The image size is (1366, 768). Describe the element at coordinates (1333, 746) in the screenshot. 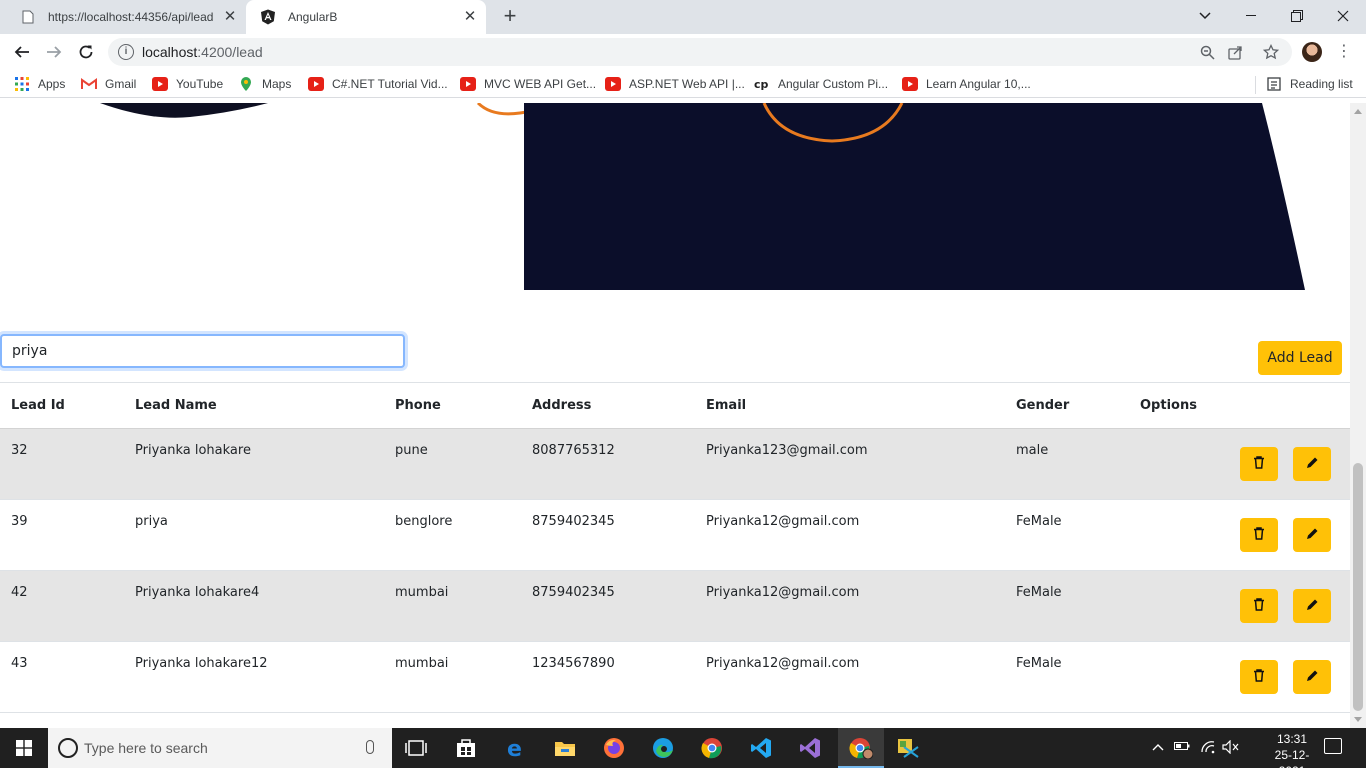

I see `notification-center-icon` at that location.